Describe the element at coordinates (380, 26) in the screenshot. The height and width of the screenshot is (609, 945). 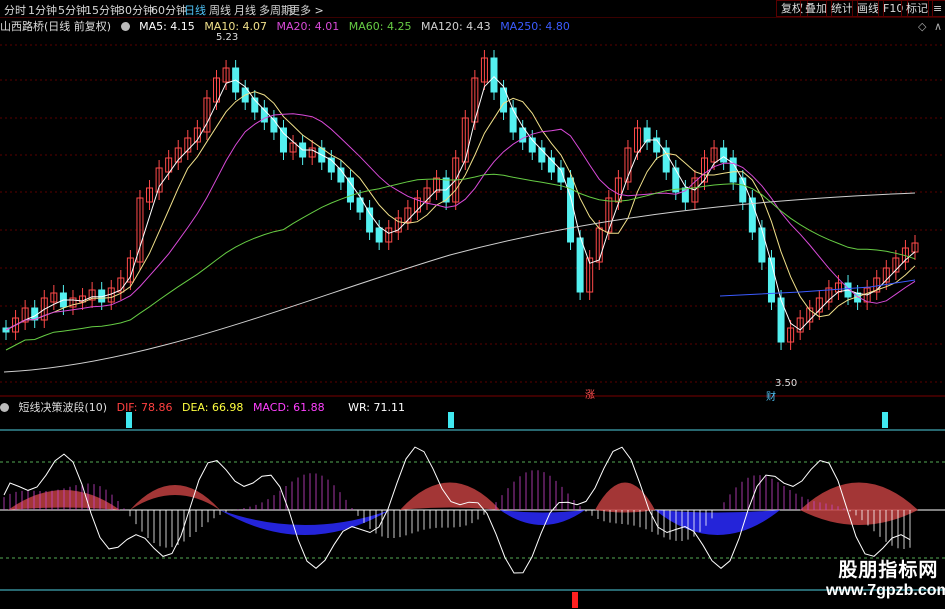
I see `ma60-value: MA60: 4.25` at that location.